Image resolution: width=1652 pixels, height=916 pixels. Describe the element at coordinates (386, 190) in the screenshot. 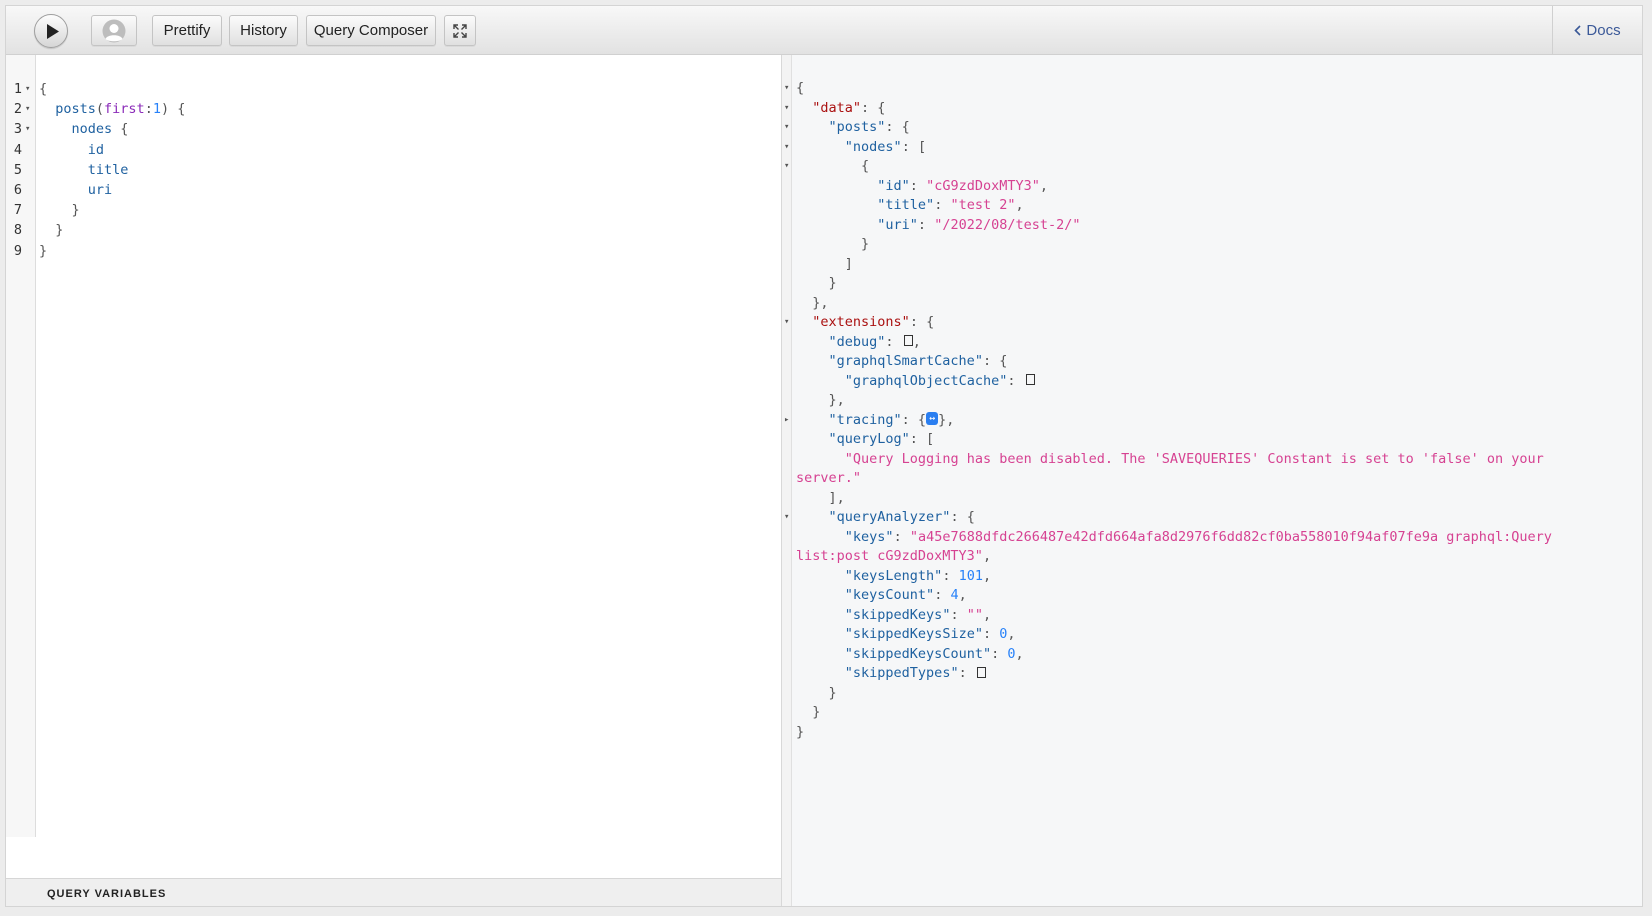

I see `editor-line: 6 uri` at that location.